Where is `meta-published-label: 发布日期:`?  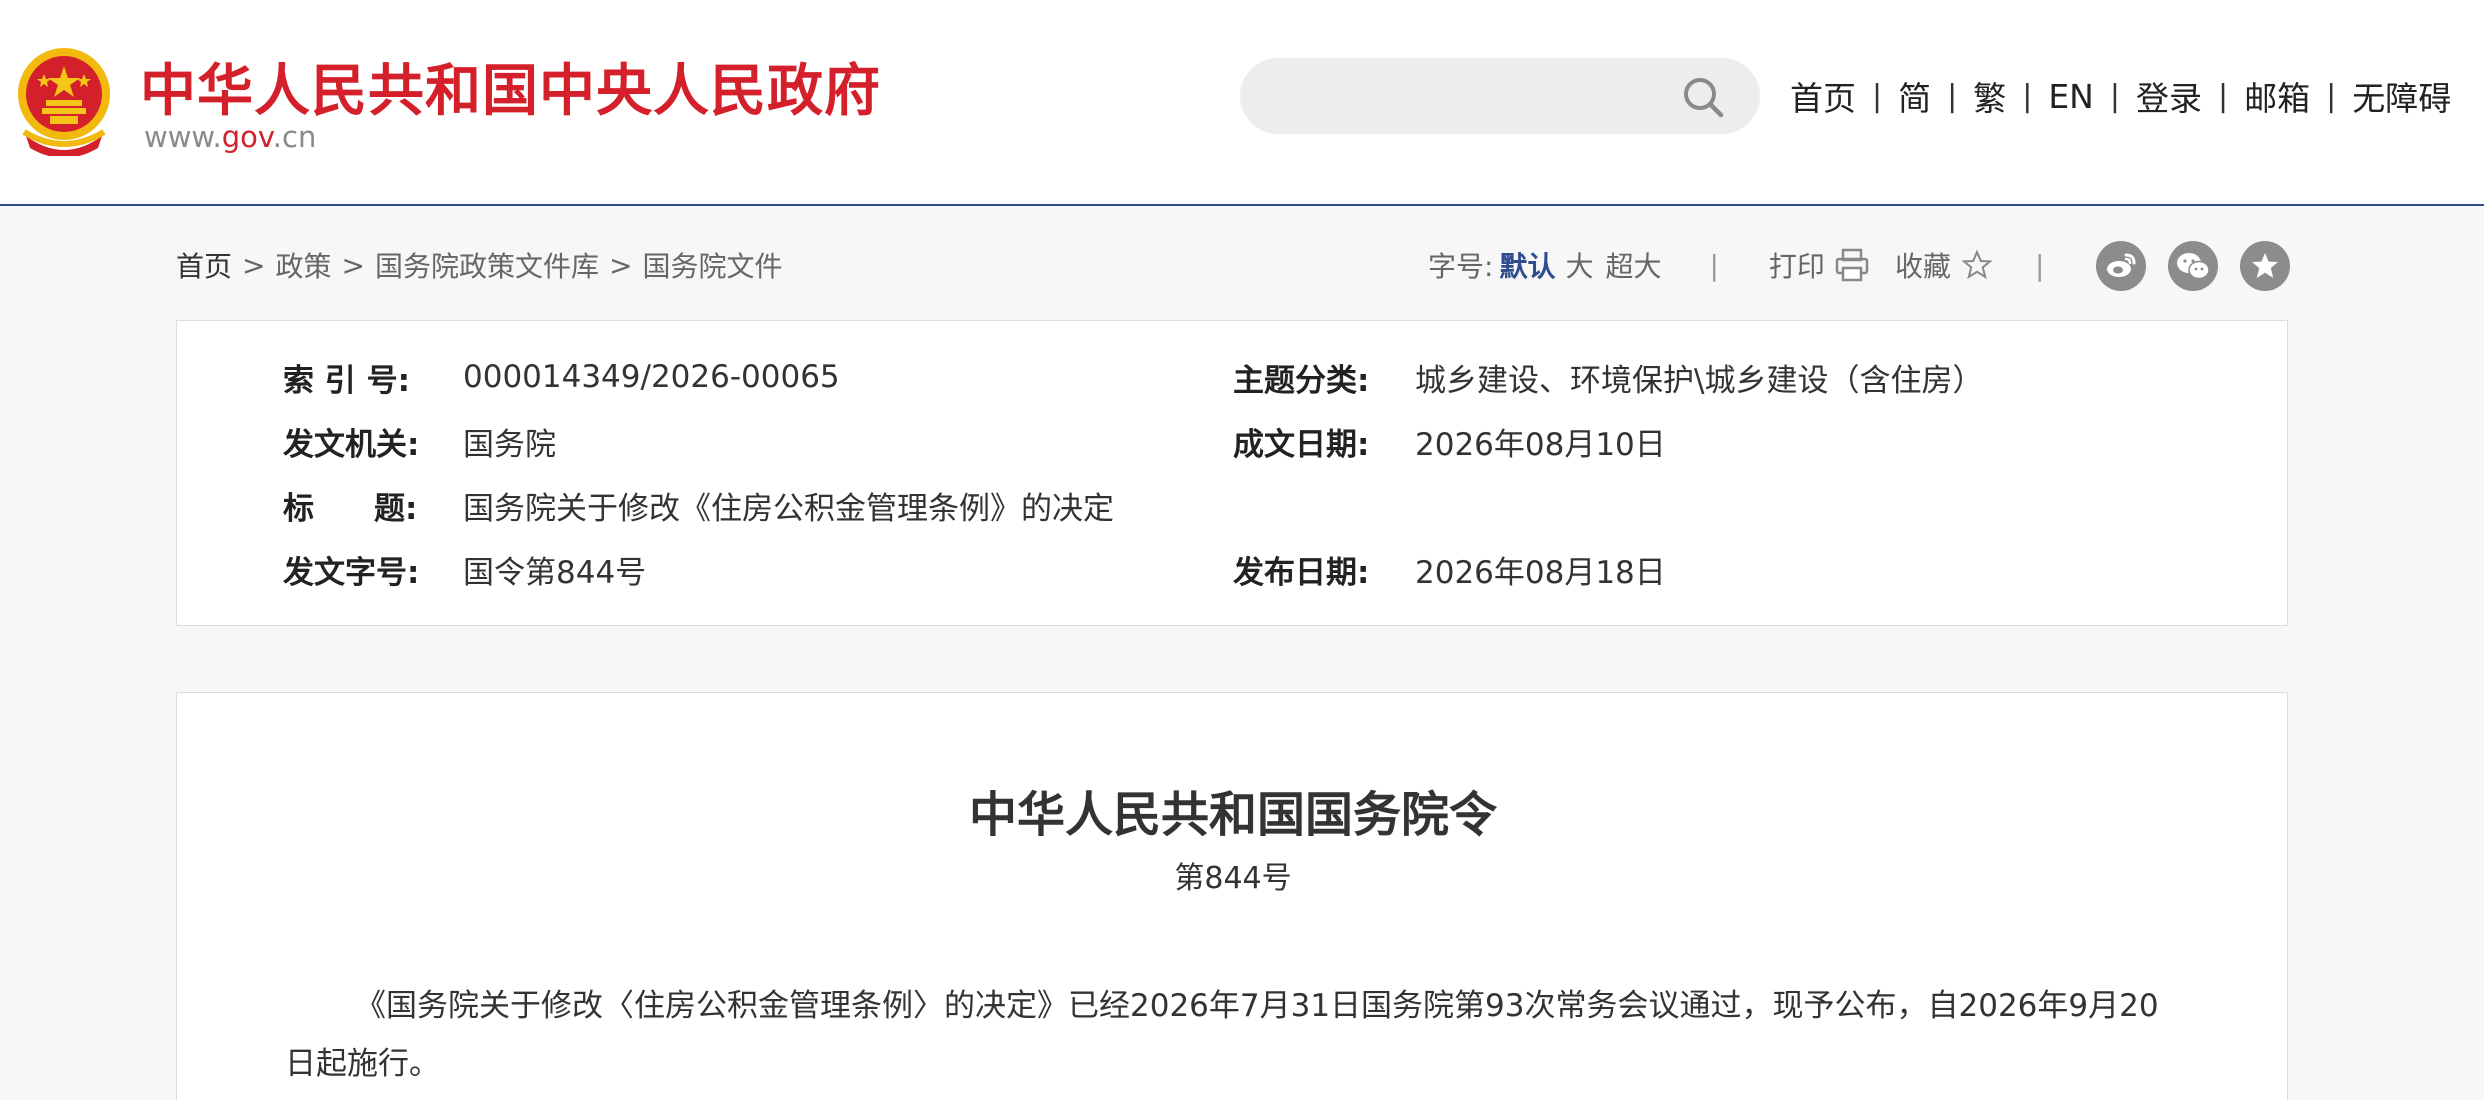
meta-published-label: 发布日期: is located at coordinates (1301, 572).